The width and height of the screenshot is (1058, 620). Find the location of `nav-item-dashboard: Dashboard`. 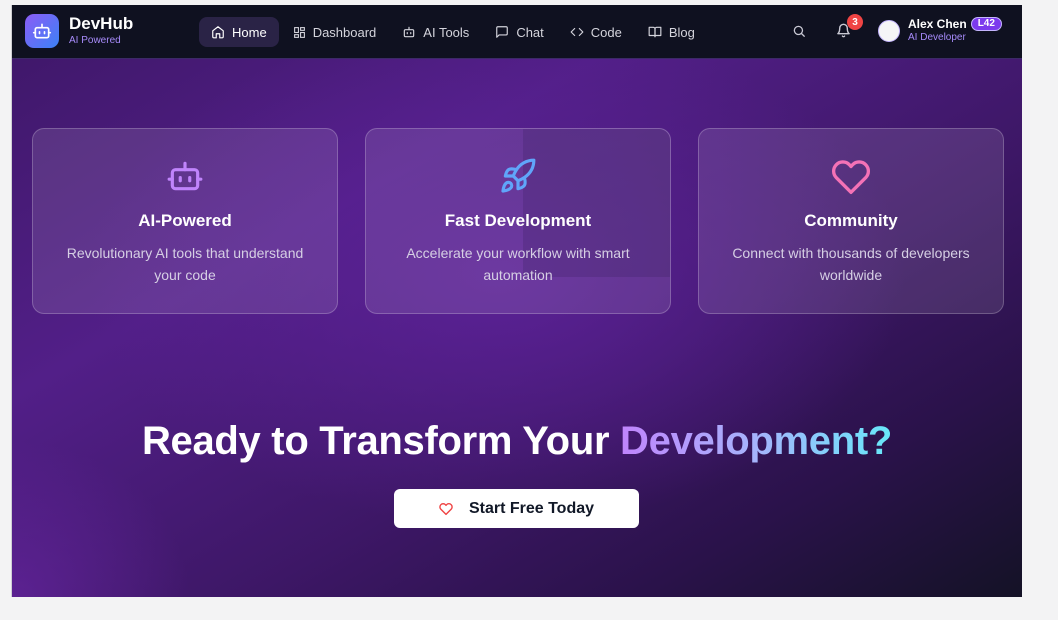

nav-item-dashboard: Dashboard is located at coordinates (335, 32).